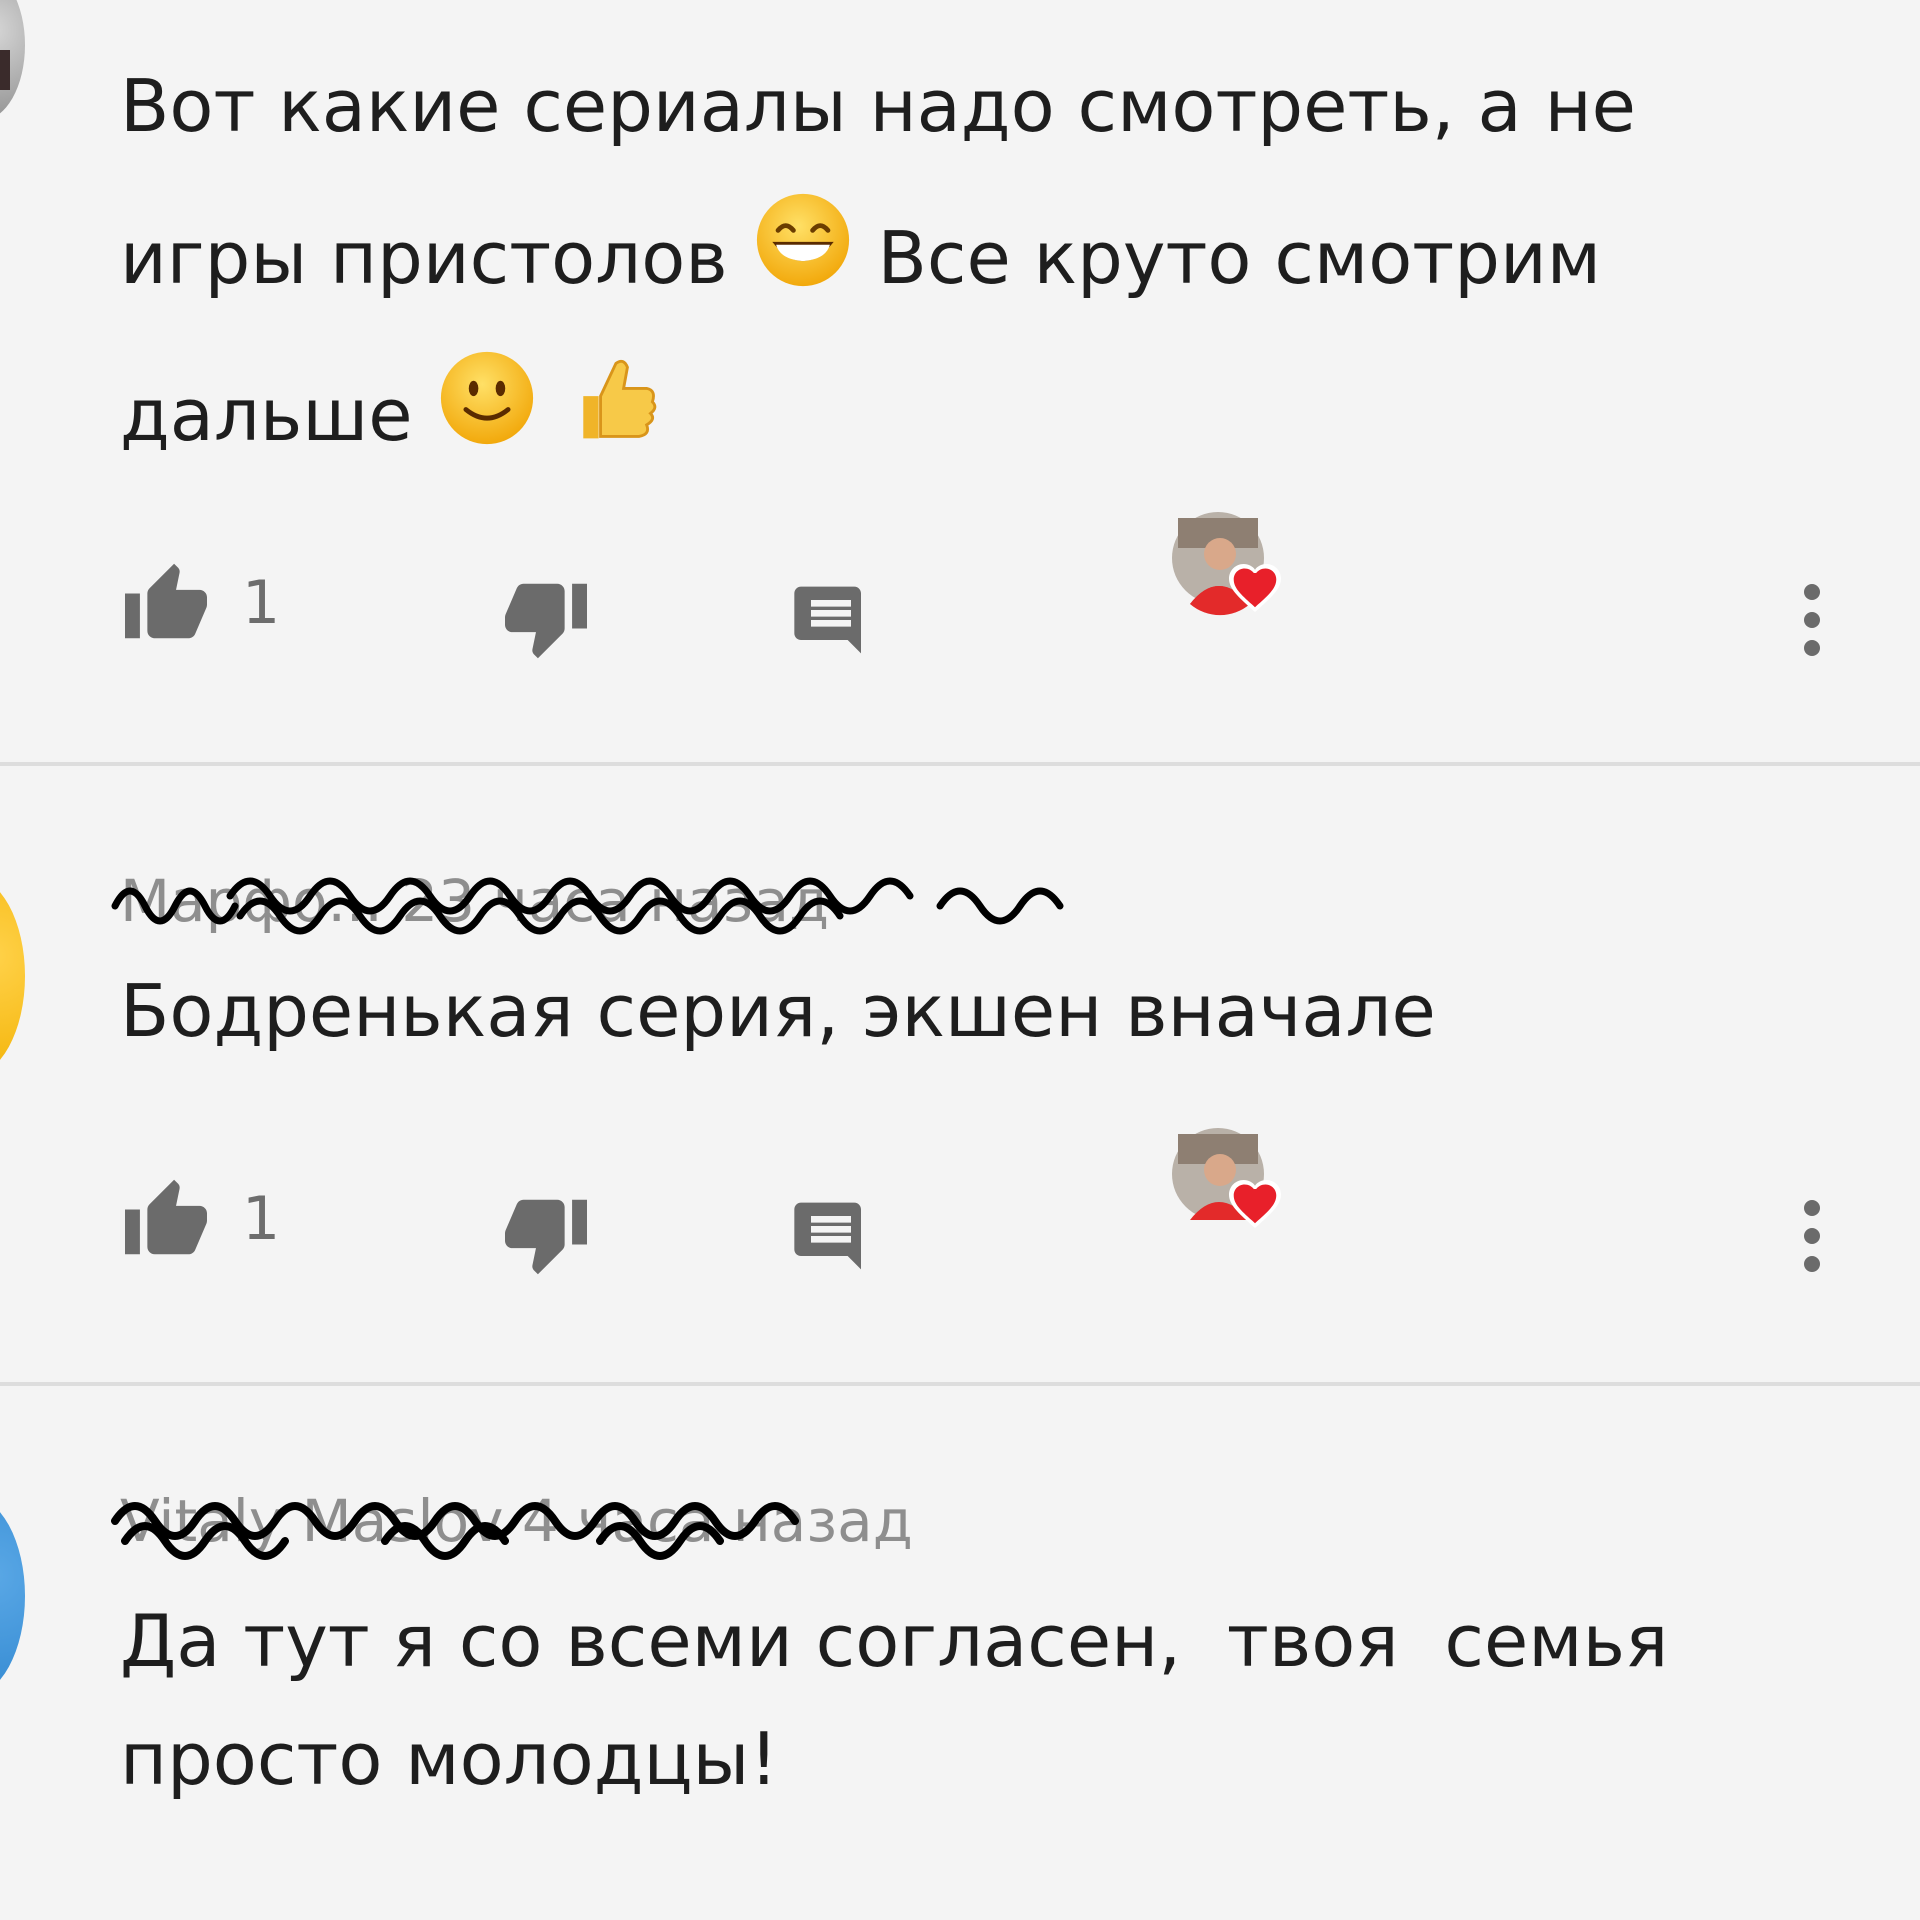  I want to click on slightly-smiling-face-emoji, so click(487, 421).